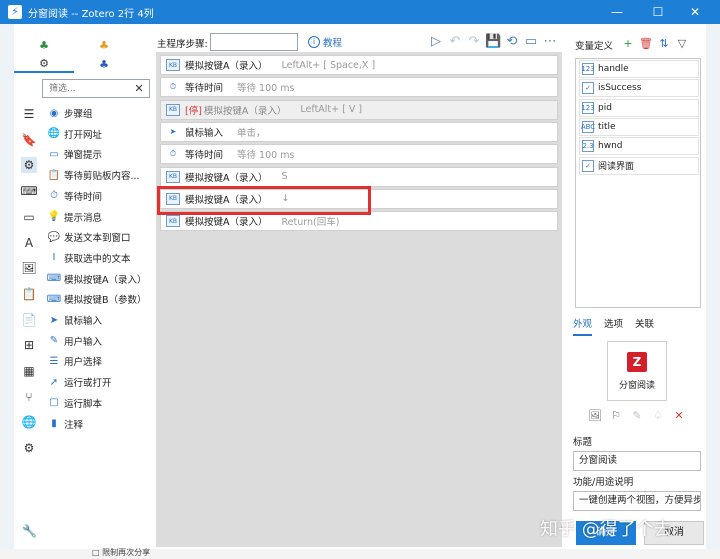  I want to click on branch-icon: ⑂, so click(29, 397).